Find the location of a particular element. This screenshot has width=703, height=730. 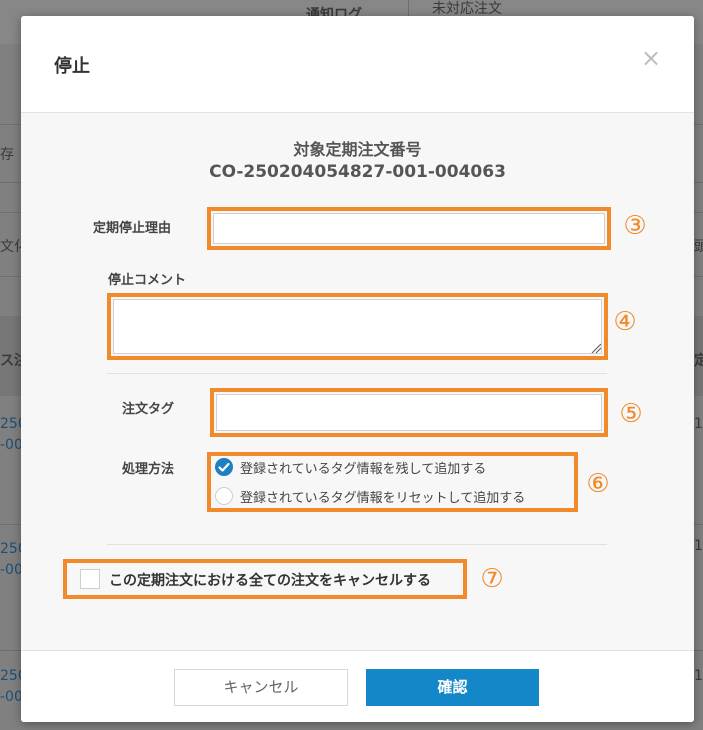

annotation-badge: ④ is located at coordinates (625, 322).